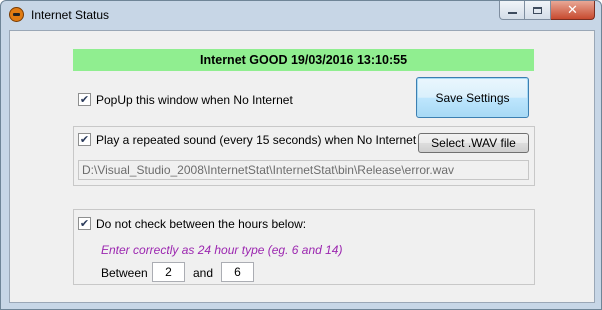  Describe the element at coordinates (70, 15) in the screenshot. I see `window-title: Internet Status` at that location.